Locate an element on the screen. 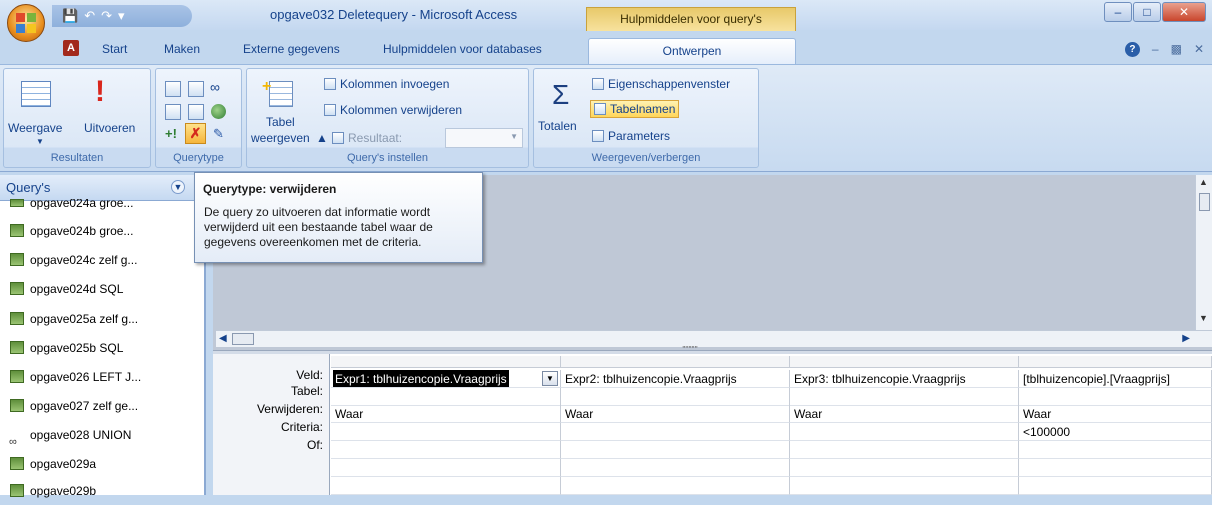 This screenshot has width=1212, height=505. minimize-button: – is located at coordinates (1118, 12).